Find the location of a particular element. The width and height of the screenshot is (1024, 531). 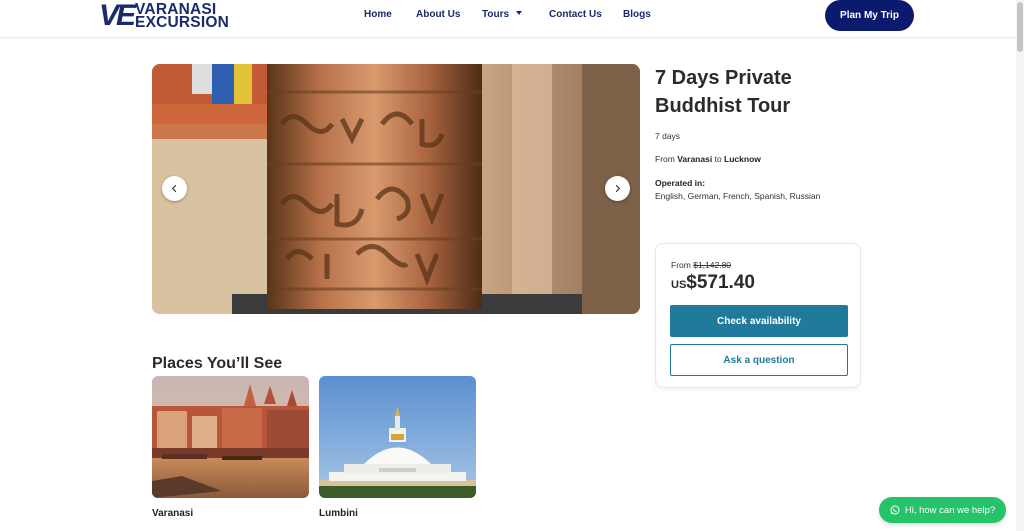

route-from-word: From is located at coordinates (665, 159).